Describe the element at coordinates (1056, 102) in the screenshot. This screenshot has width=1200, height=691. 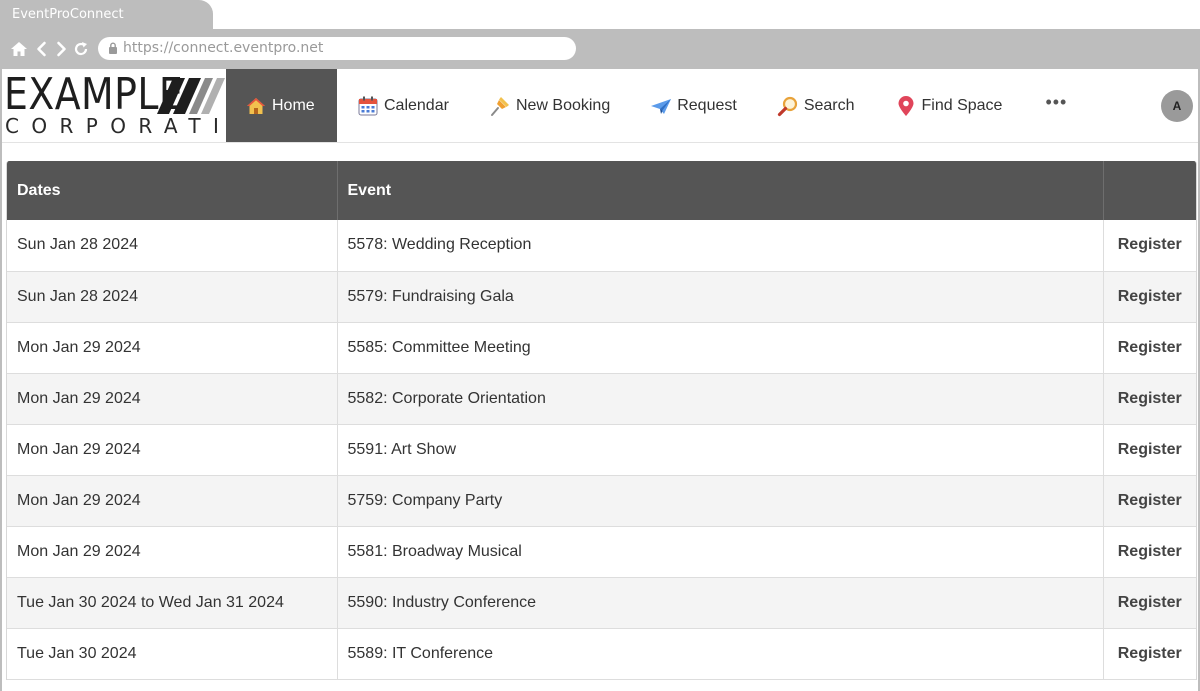
I see `more-icon: •••` at that location.